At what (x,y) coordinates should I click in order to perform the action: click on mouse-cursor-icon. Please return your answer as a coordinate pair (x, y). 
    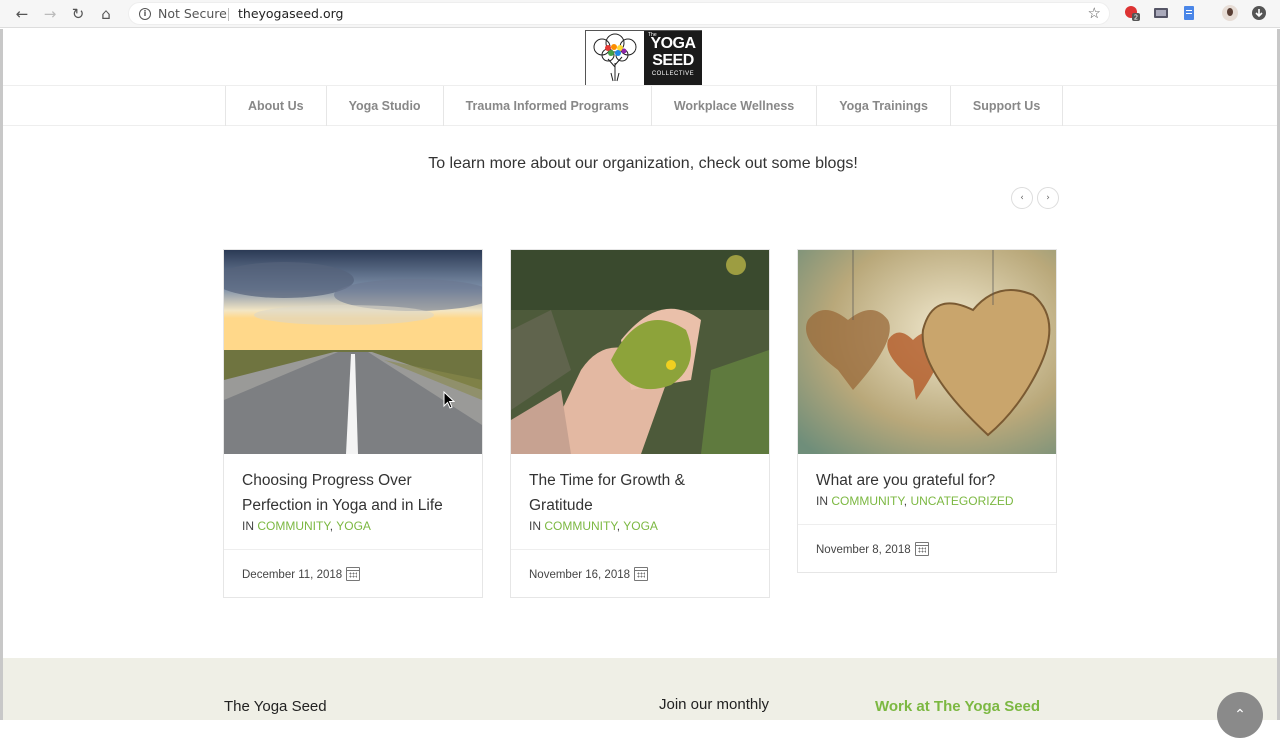
    Looking at the image, I should click on (449, 400).